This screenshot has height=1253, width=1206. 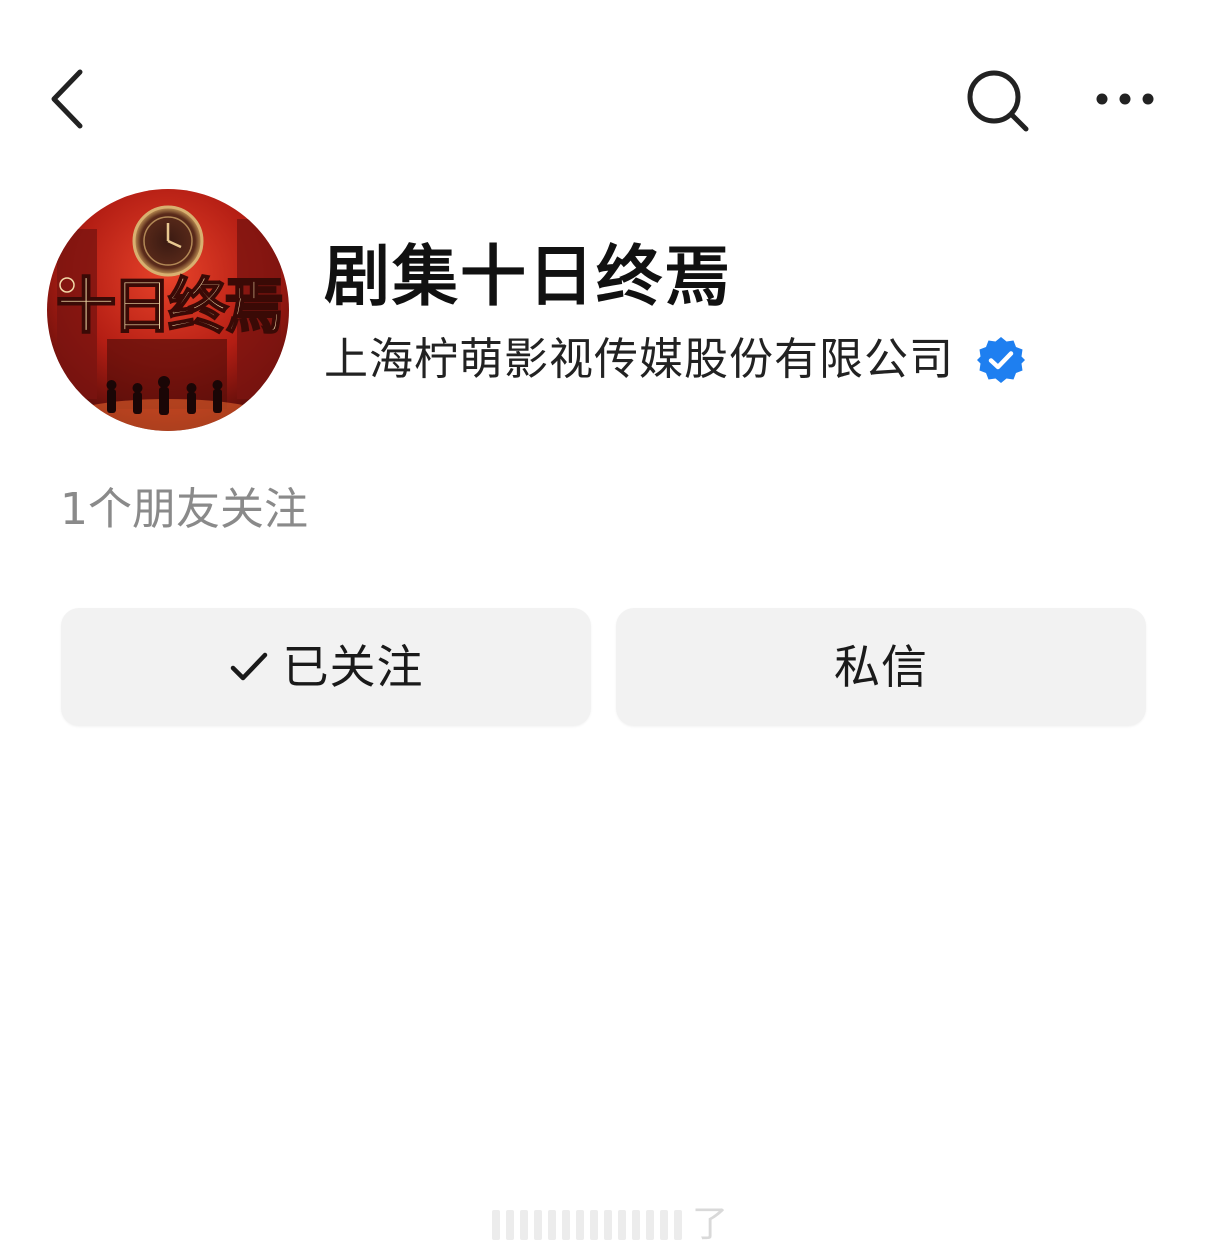 What do you see at coordinates (353, 667) in the screenshot?
I see `following-button-label: 已关注` at bounding box center [353, 667].